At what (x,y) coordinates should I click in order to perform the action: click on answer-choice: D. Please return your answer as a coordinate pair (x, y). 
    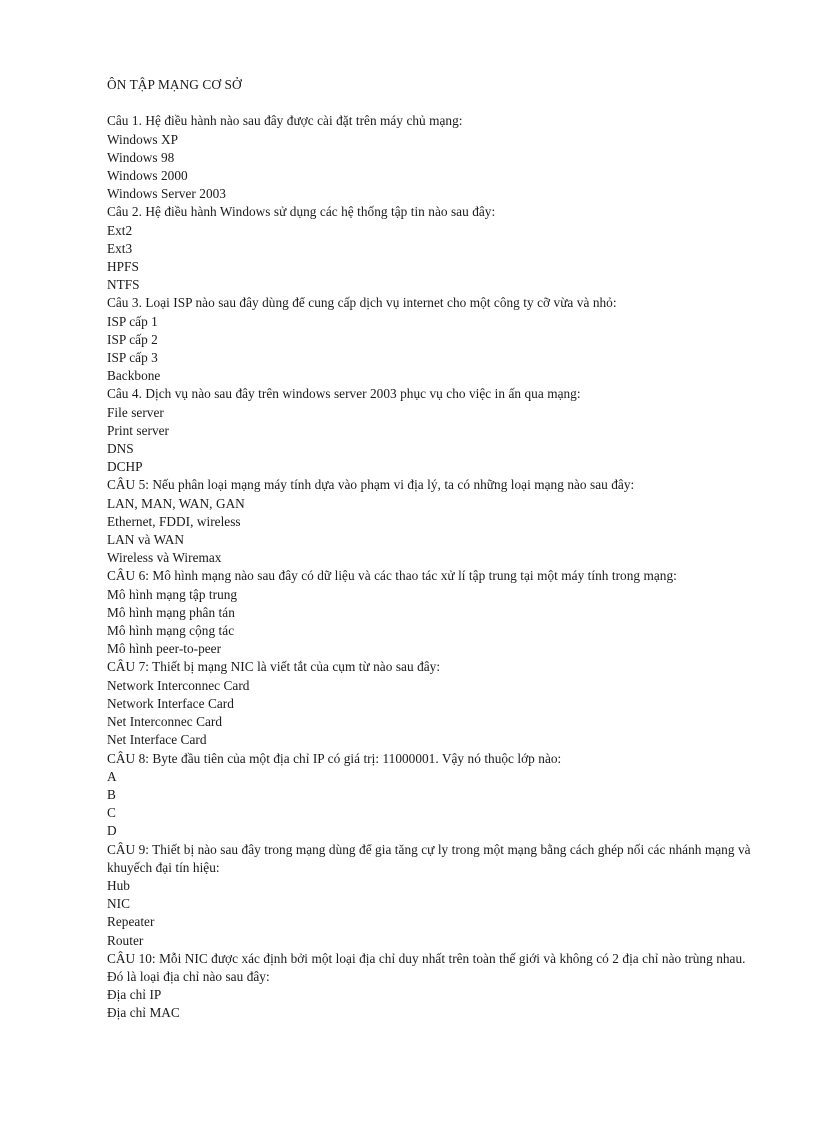
    Looking at the image, I should click on (429, 831).